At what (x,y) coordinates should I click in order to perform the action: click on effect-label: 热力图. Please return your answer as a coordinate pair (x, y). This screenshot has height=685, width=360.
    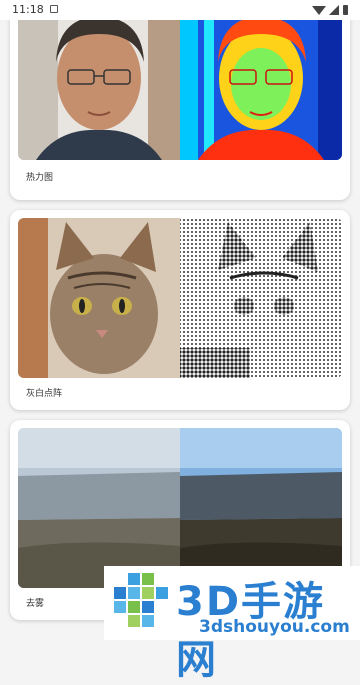
    Looking at the image, I should click on (40, 178).